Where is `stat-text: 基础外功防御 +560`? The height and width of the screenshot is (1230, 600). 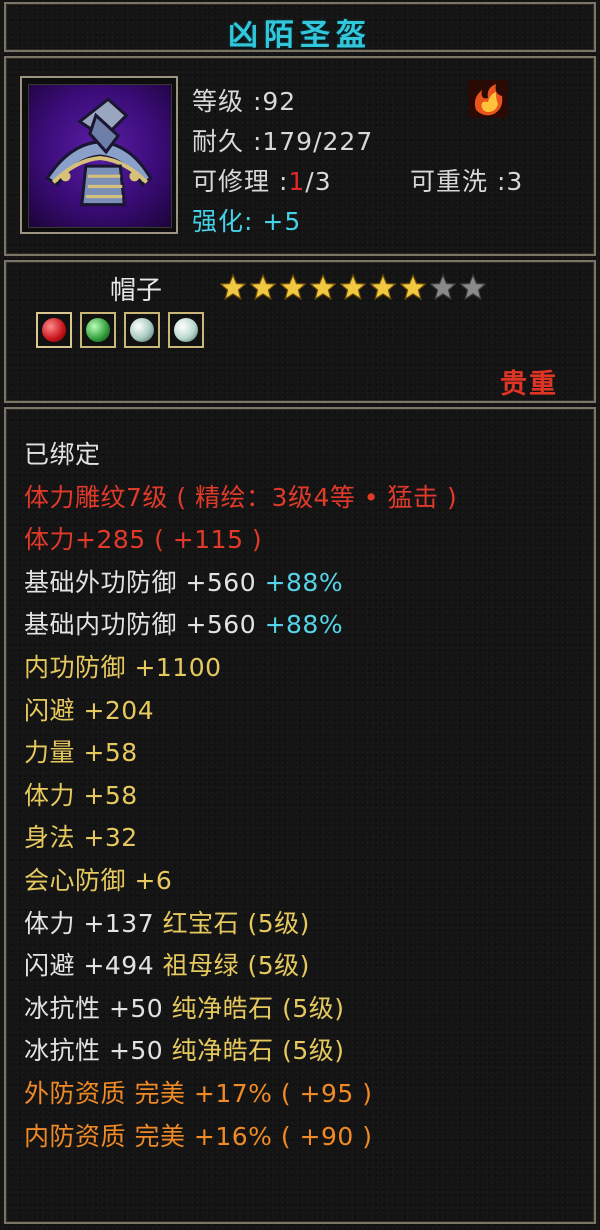
stat-text: 基础外功防御 +560 is located at coordinates (144, 582).